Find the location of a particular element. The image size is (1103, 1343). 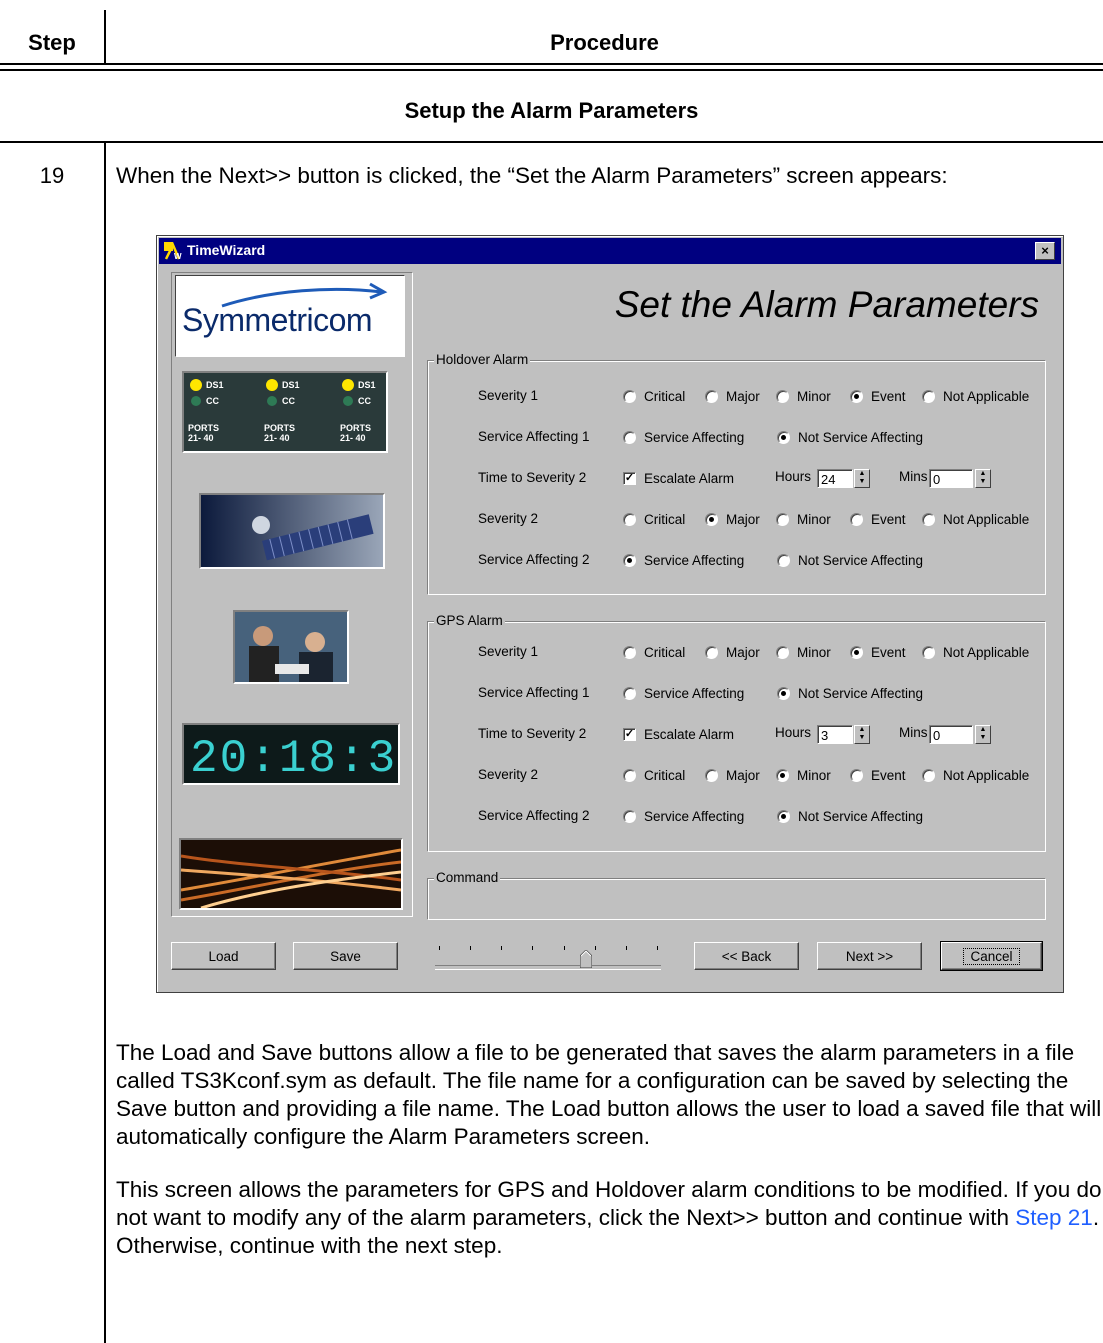

header-double-rule-top is located at coordinates (551, 64).